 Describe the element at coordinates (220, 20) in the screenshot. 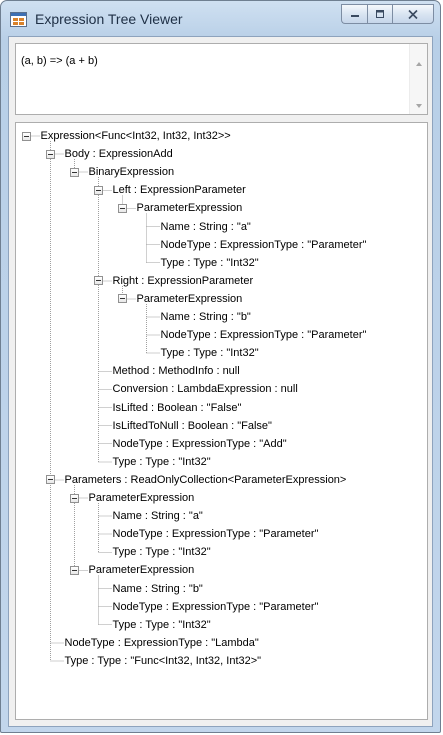

I see `title-bar: Expression Tree Viewer` at that location.